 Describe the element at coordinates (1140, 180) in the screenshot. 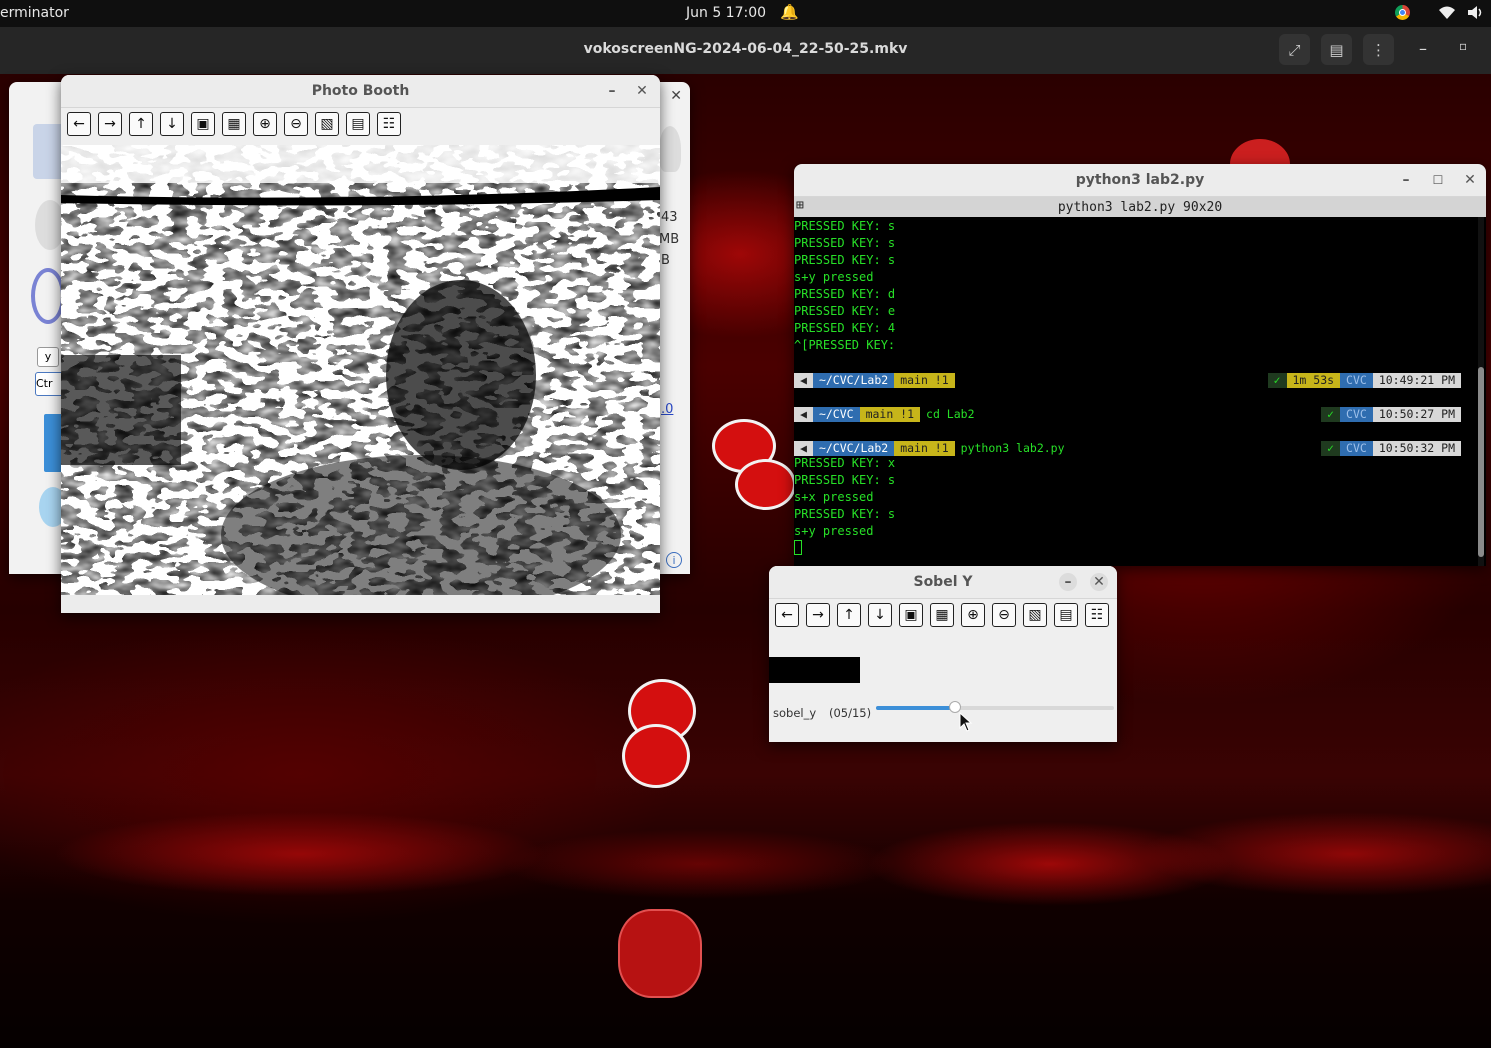

I see `terminal-titlebar: python3 lab2.py – ☐ ✕` at that location.